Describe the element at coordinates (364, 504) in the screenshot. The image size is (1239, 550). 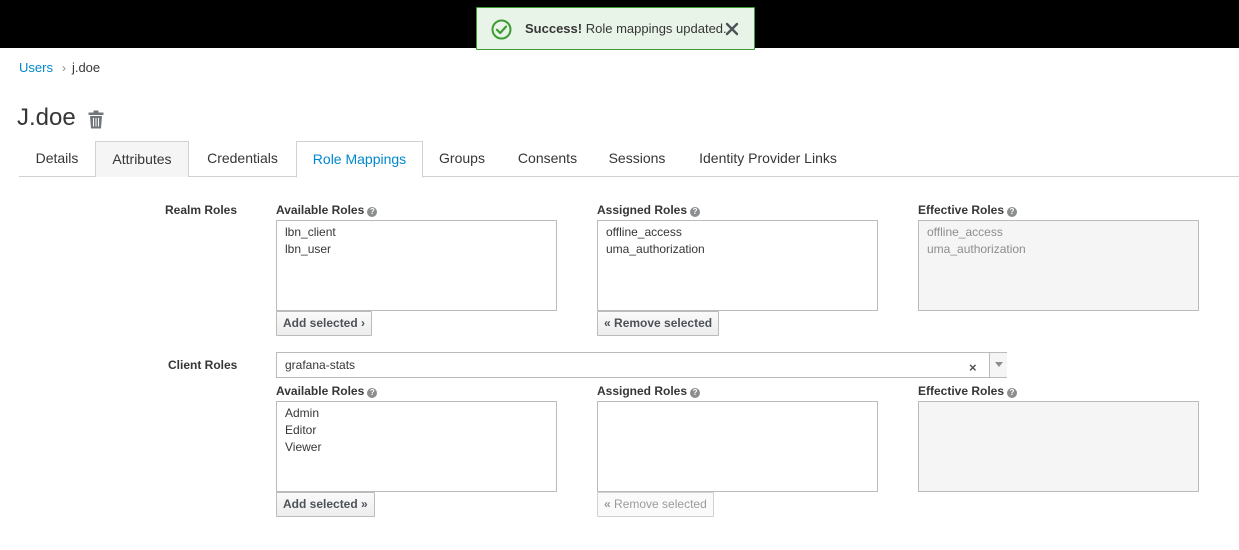
I see `double-chevron-right-icon: »` at that location.